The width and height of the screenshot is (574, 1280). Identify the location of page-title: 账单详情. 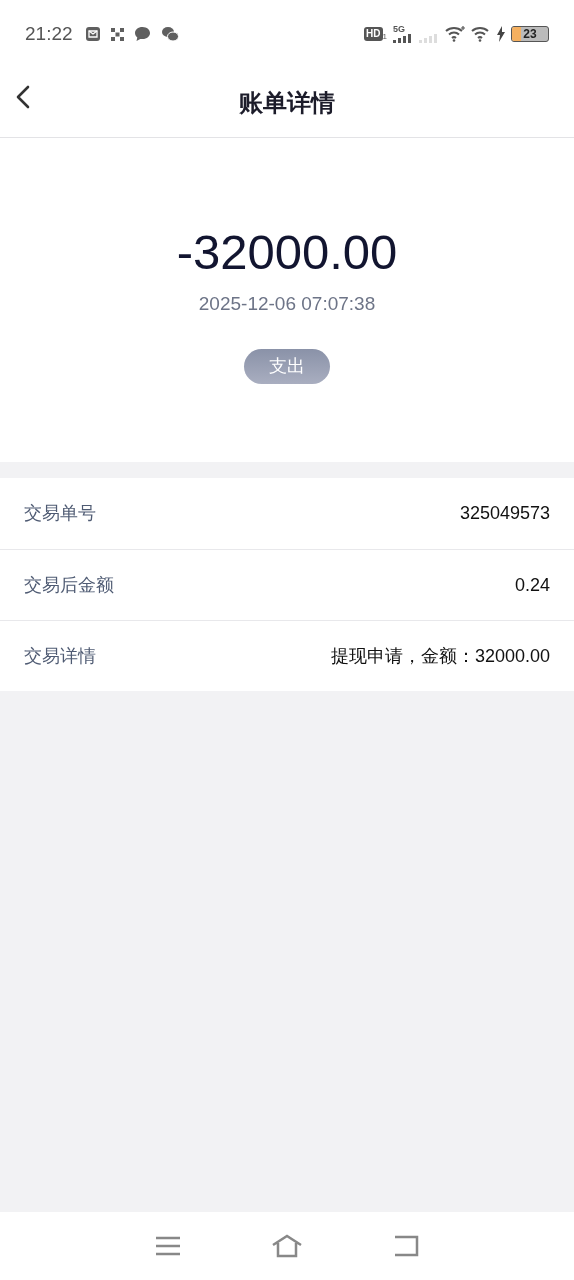
(287, 102).